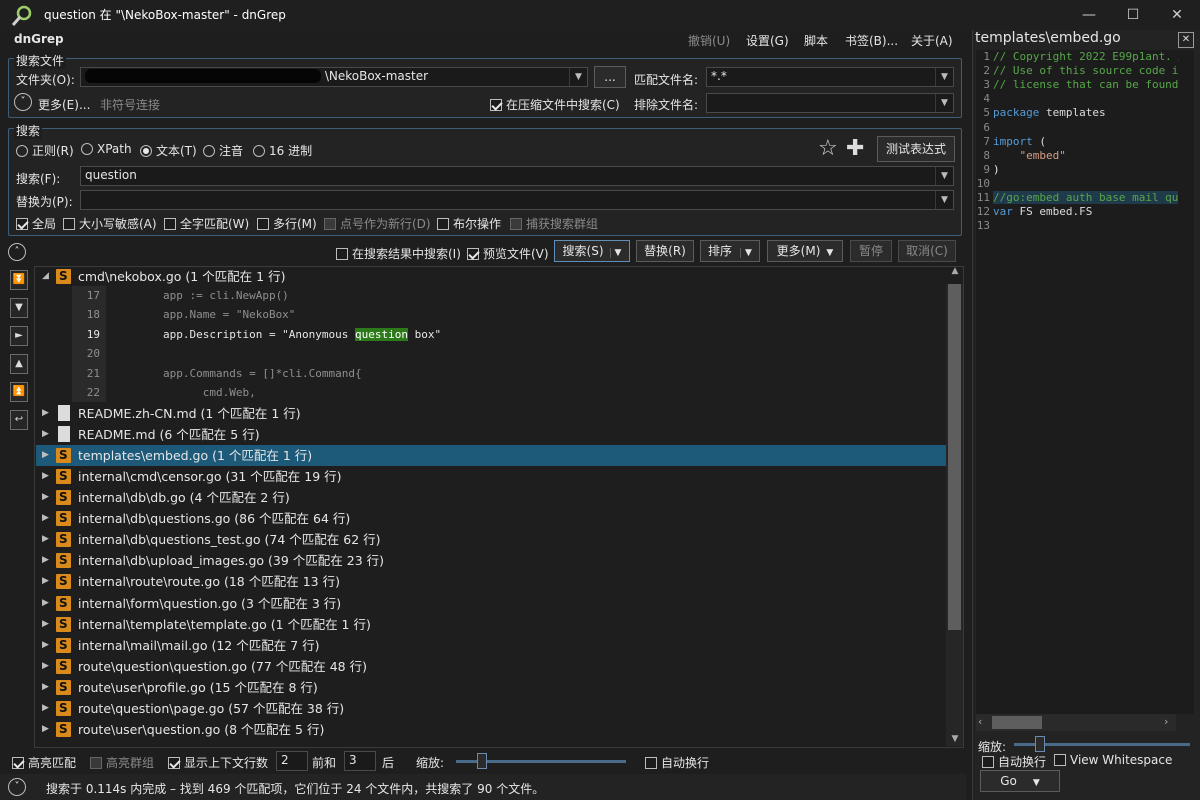 This screenshot has height=800, width=1200. I want to click on search-button: 搜索(S) ▼, so click(592, 251).